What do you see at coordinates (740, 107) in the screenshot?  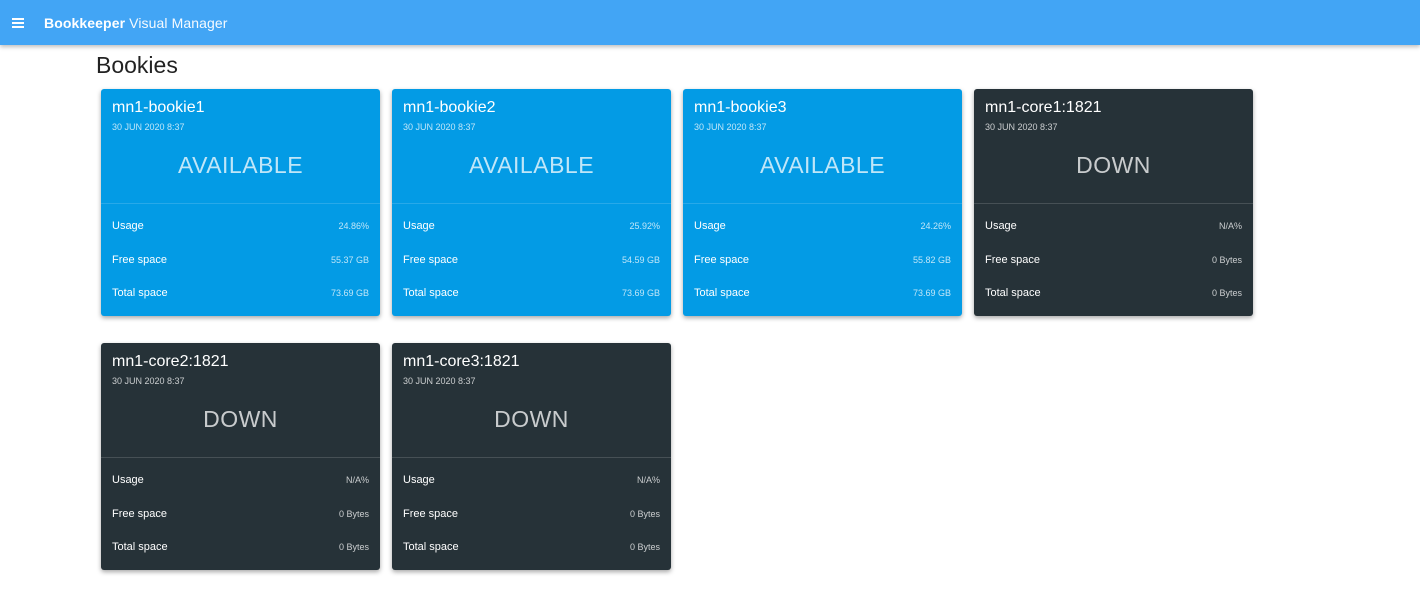 I see `bookie-name: mn1-bookie3` at bounding box center [740, 107].